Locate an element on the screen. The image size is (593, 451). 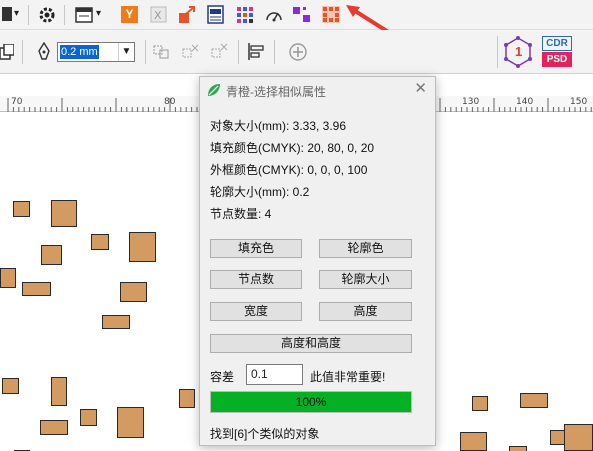
svg-text: X is located at coordinates (158, 15).